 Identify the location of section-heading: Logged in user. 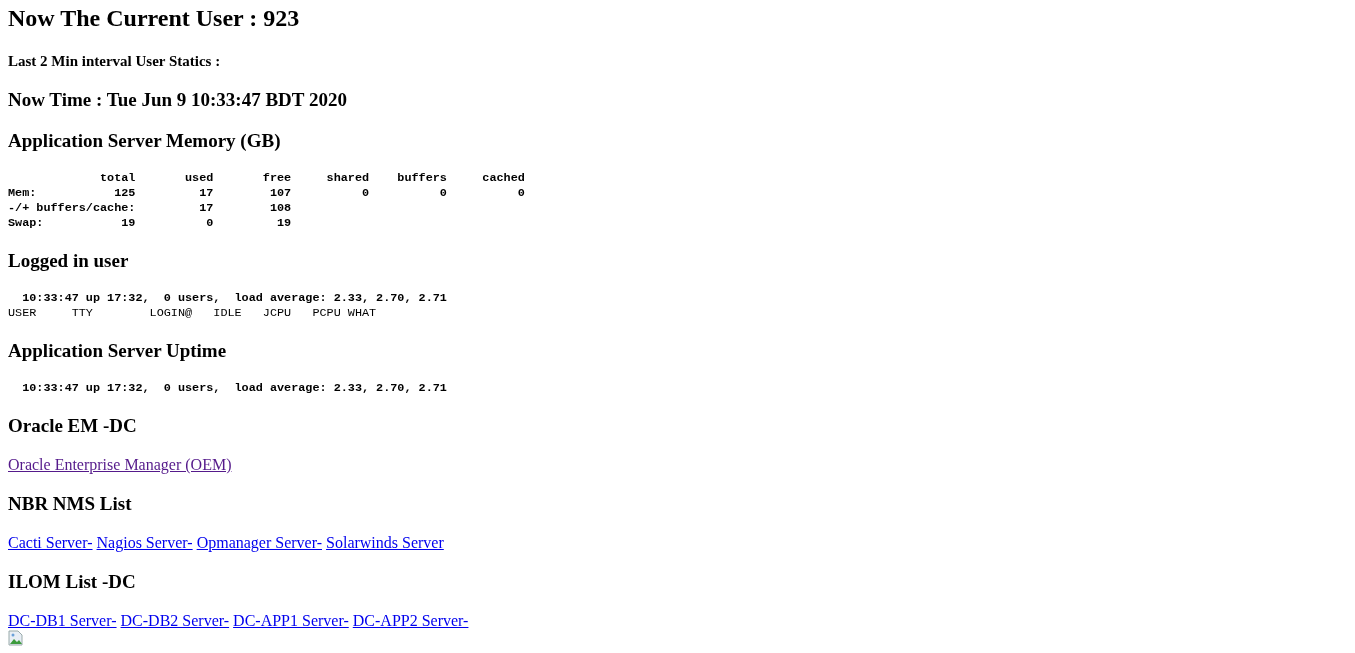
(68, 261).